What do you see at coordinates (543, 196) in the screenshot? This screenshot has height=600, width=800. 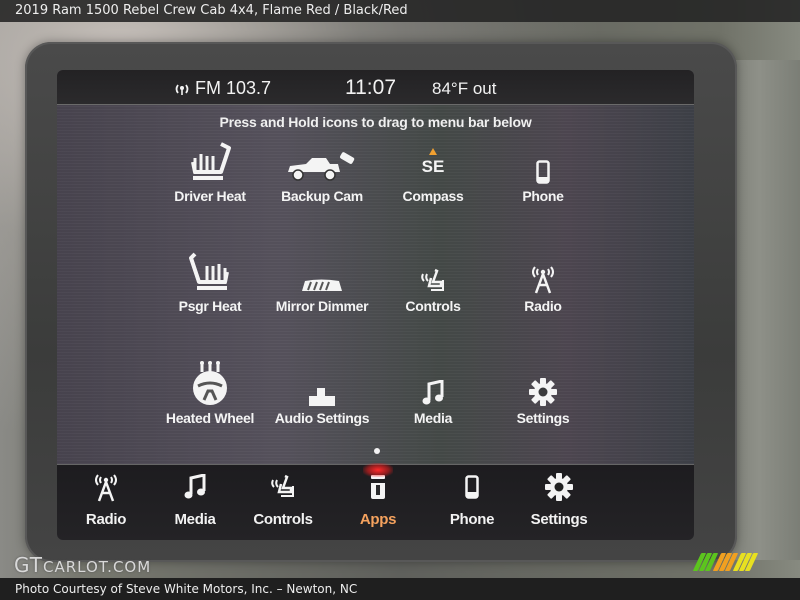 I see `app-label: Phone` at bounding box center [543, 196].